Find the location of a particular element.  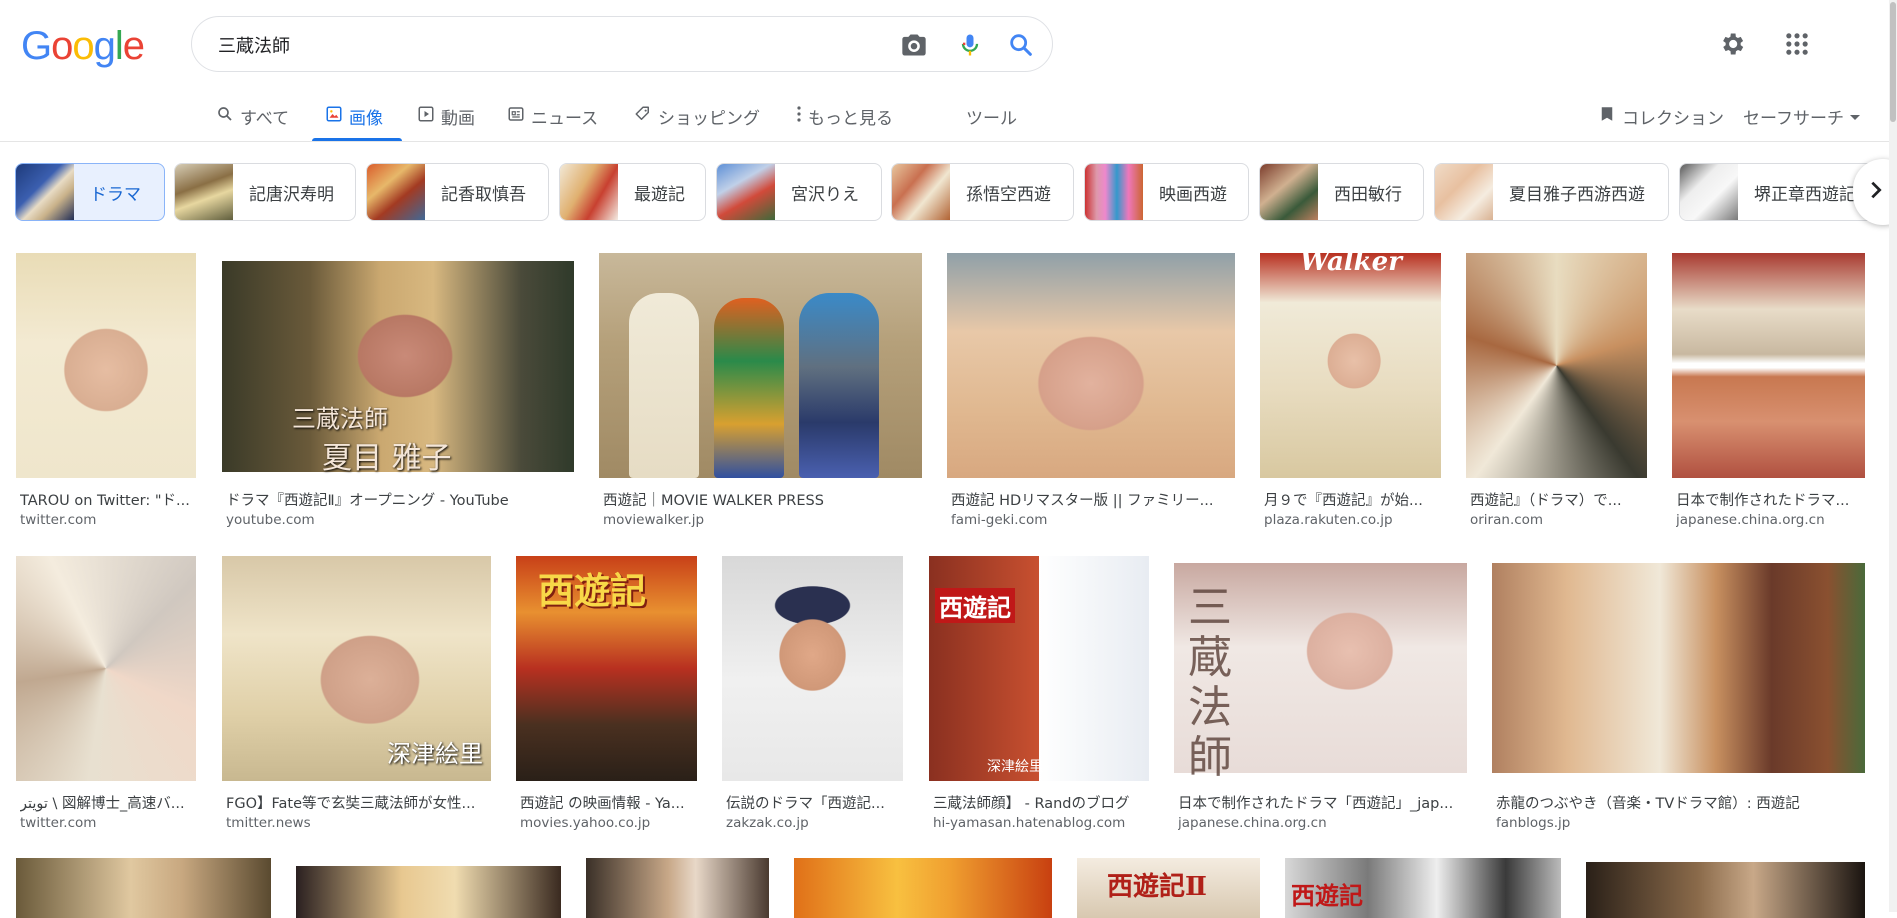

search-icon is located at coordinates (1021, 47).